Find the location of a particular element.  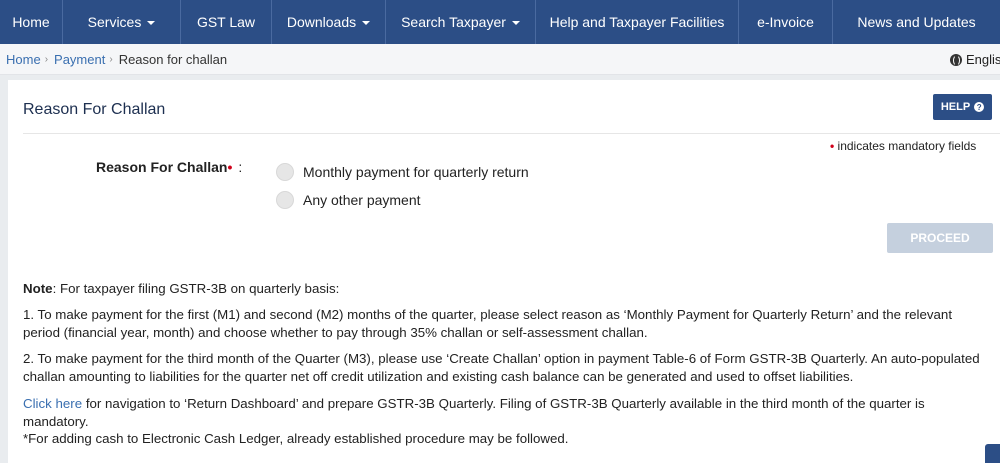

question-icon: ? is located at coordinates (979, 107).